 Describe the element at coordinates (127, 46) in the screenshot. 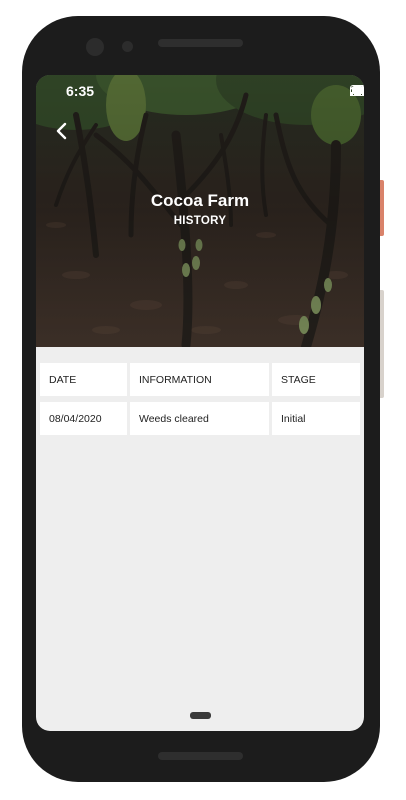

I see `sensor` at that location.